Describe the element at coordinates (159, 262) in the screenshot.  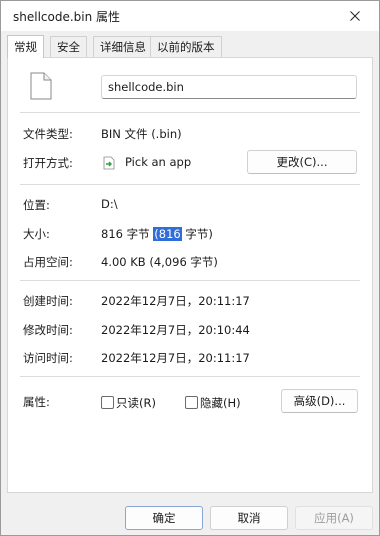
I see `size-on-disk-value: 4.00 KB (4,096 字节)` at that location.